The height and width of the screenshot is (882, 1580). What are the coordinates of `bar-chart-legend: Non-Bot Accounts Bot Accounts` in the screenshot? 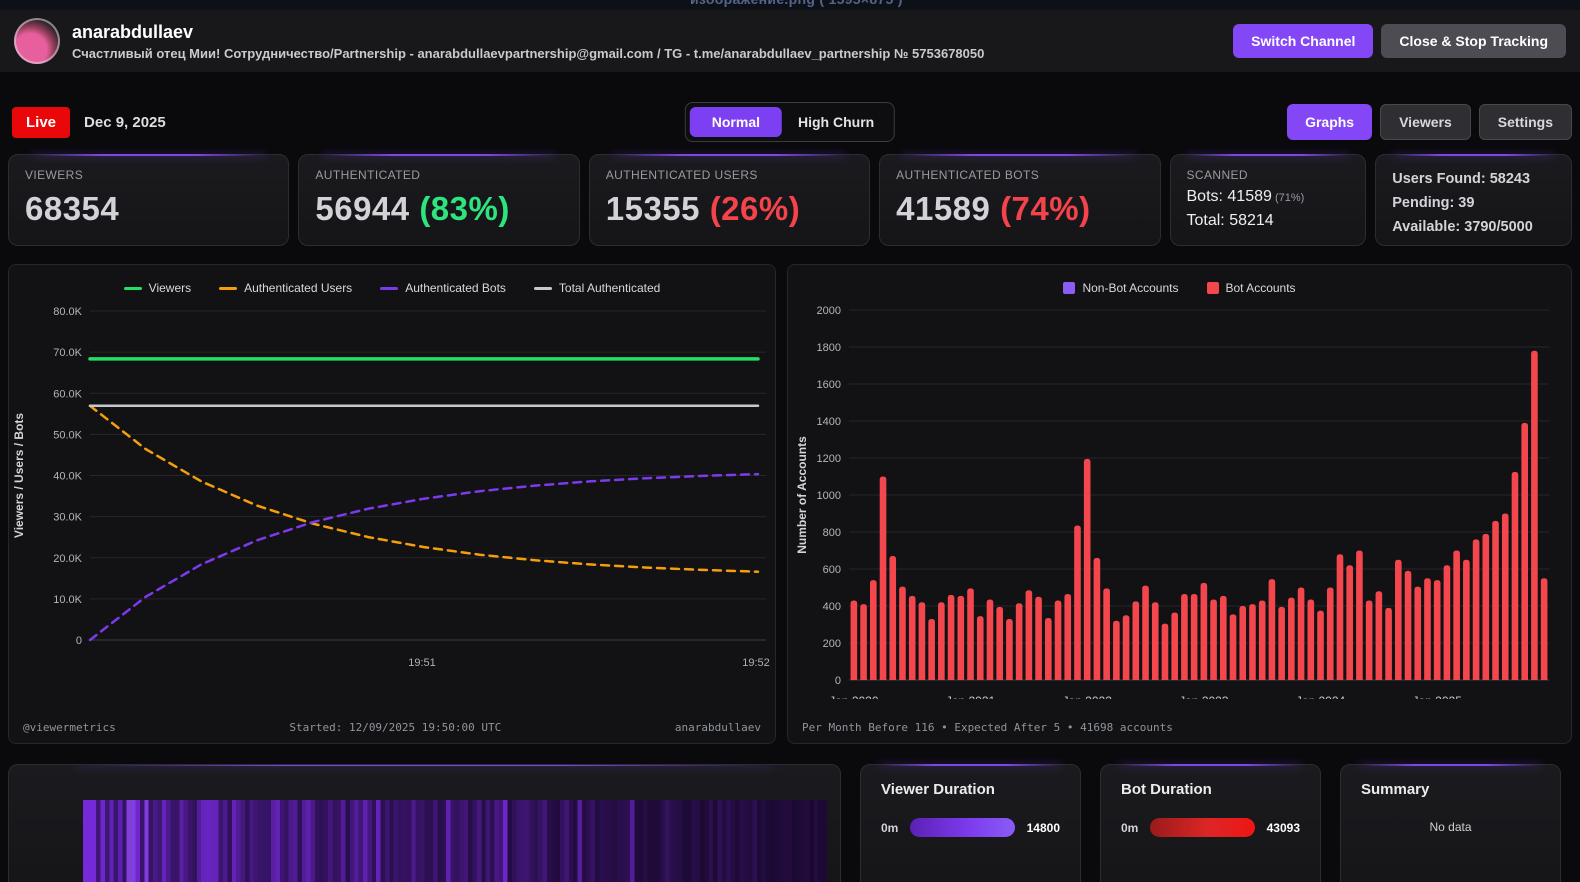 It's located at (1179, 288).